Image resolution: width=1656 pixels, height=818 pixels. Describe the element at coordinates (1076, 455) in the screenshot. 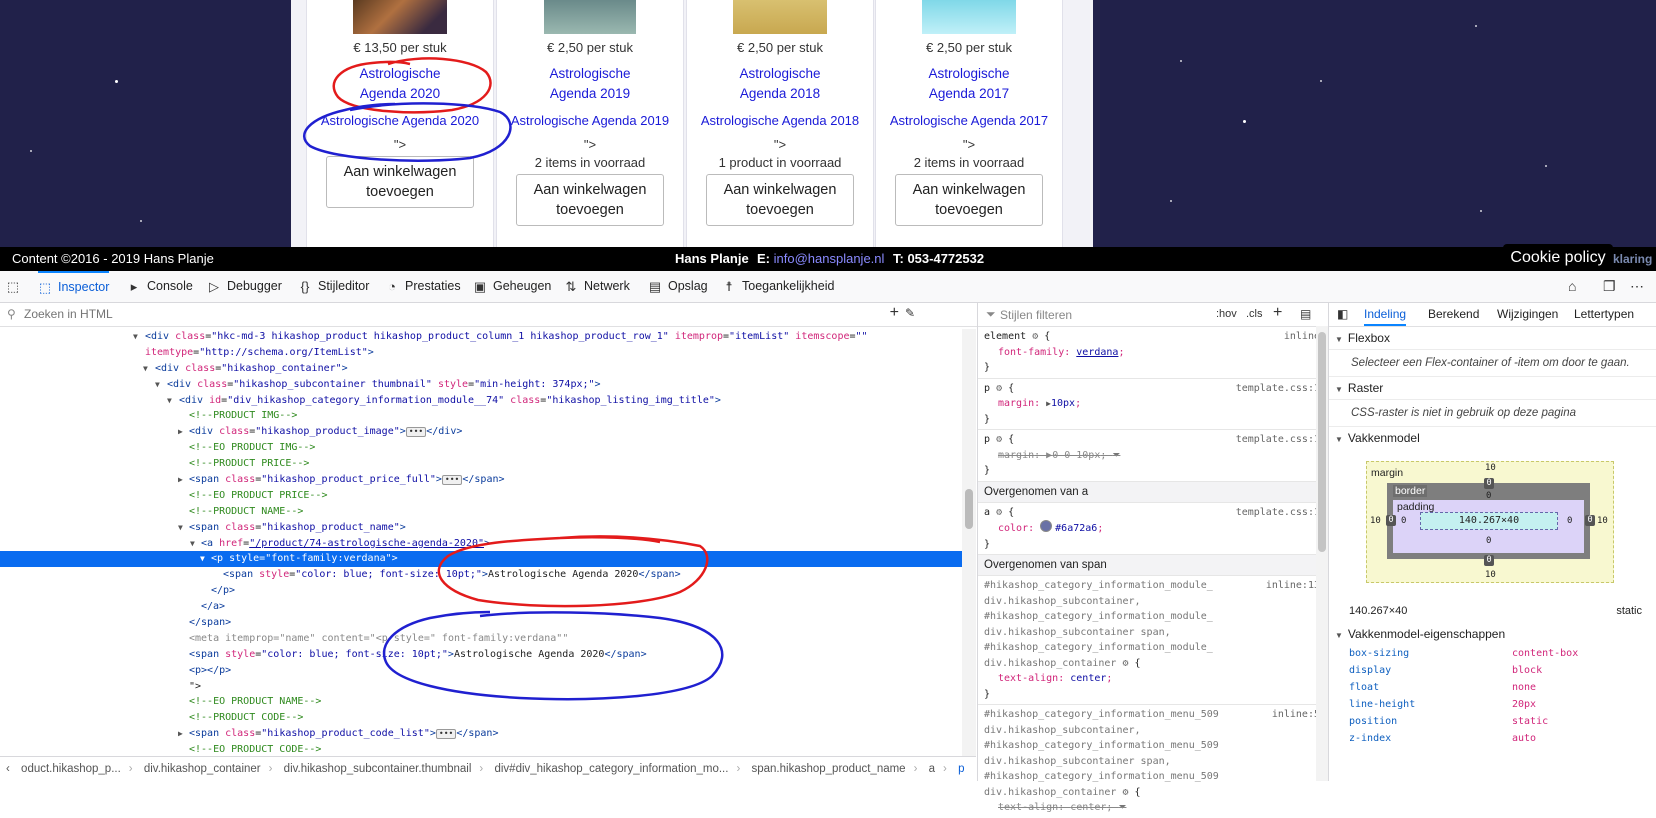

I see `css-value: 0 0 10px` at that location.